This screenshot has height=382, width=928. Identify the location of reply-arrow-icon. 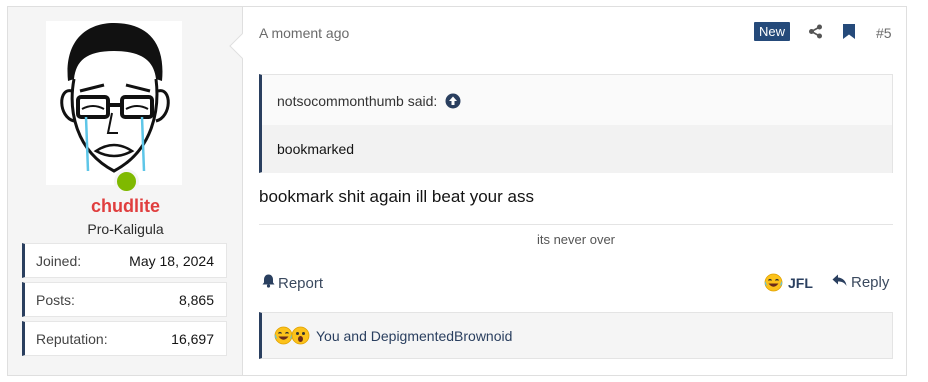
(839, 282).